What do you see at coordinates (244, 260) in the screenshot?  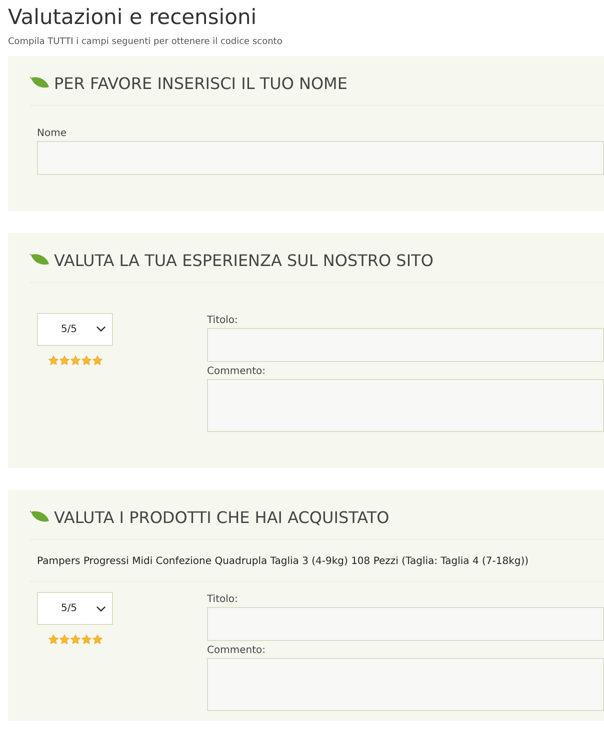 I see `section-heading: VALUTA LA TUA ESPERIENZA SUL NOSTRO SITO` at bounding box center [244, 260].